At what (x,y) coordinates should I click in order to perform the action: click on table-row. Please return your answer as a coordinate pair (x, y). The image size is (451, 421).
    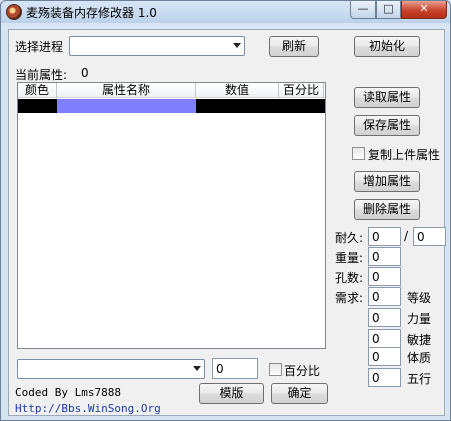
    Looking at the image, I should click on (171, 106).